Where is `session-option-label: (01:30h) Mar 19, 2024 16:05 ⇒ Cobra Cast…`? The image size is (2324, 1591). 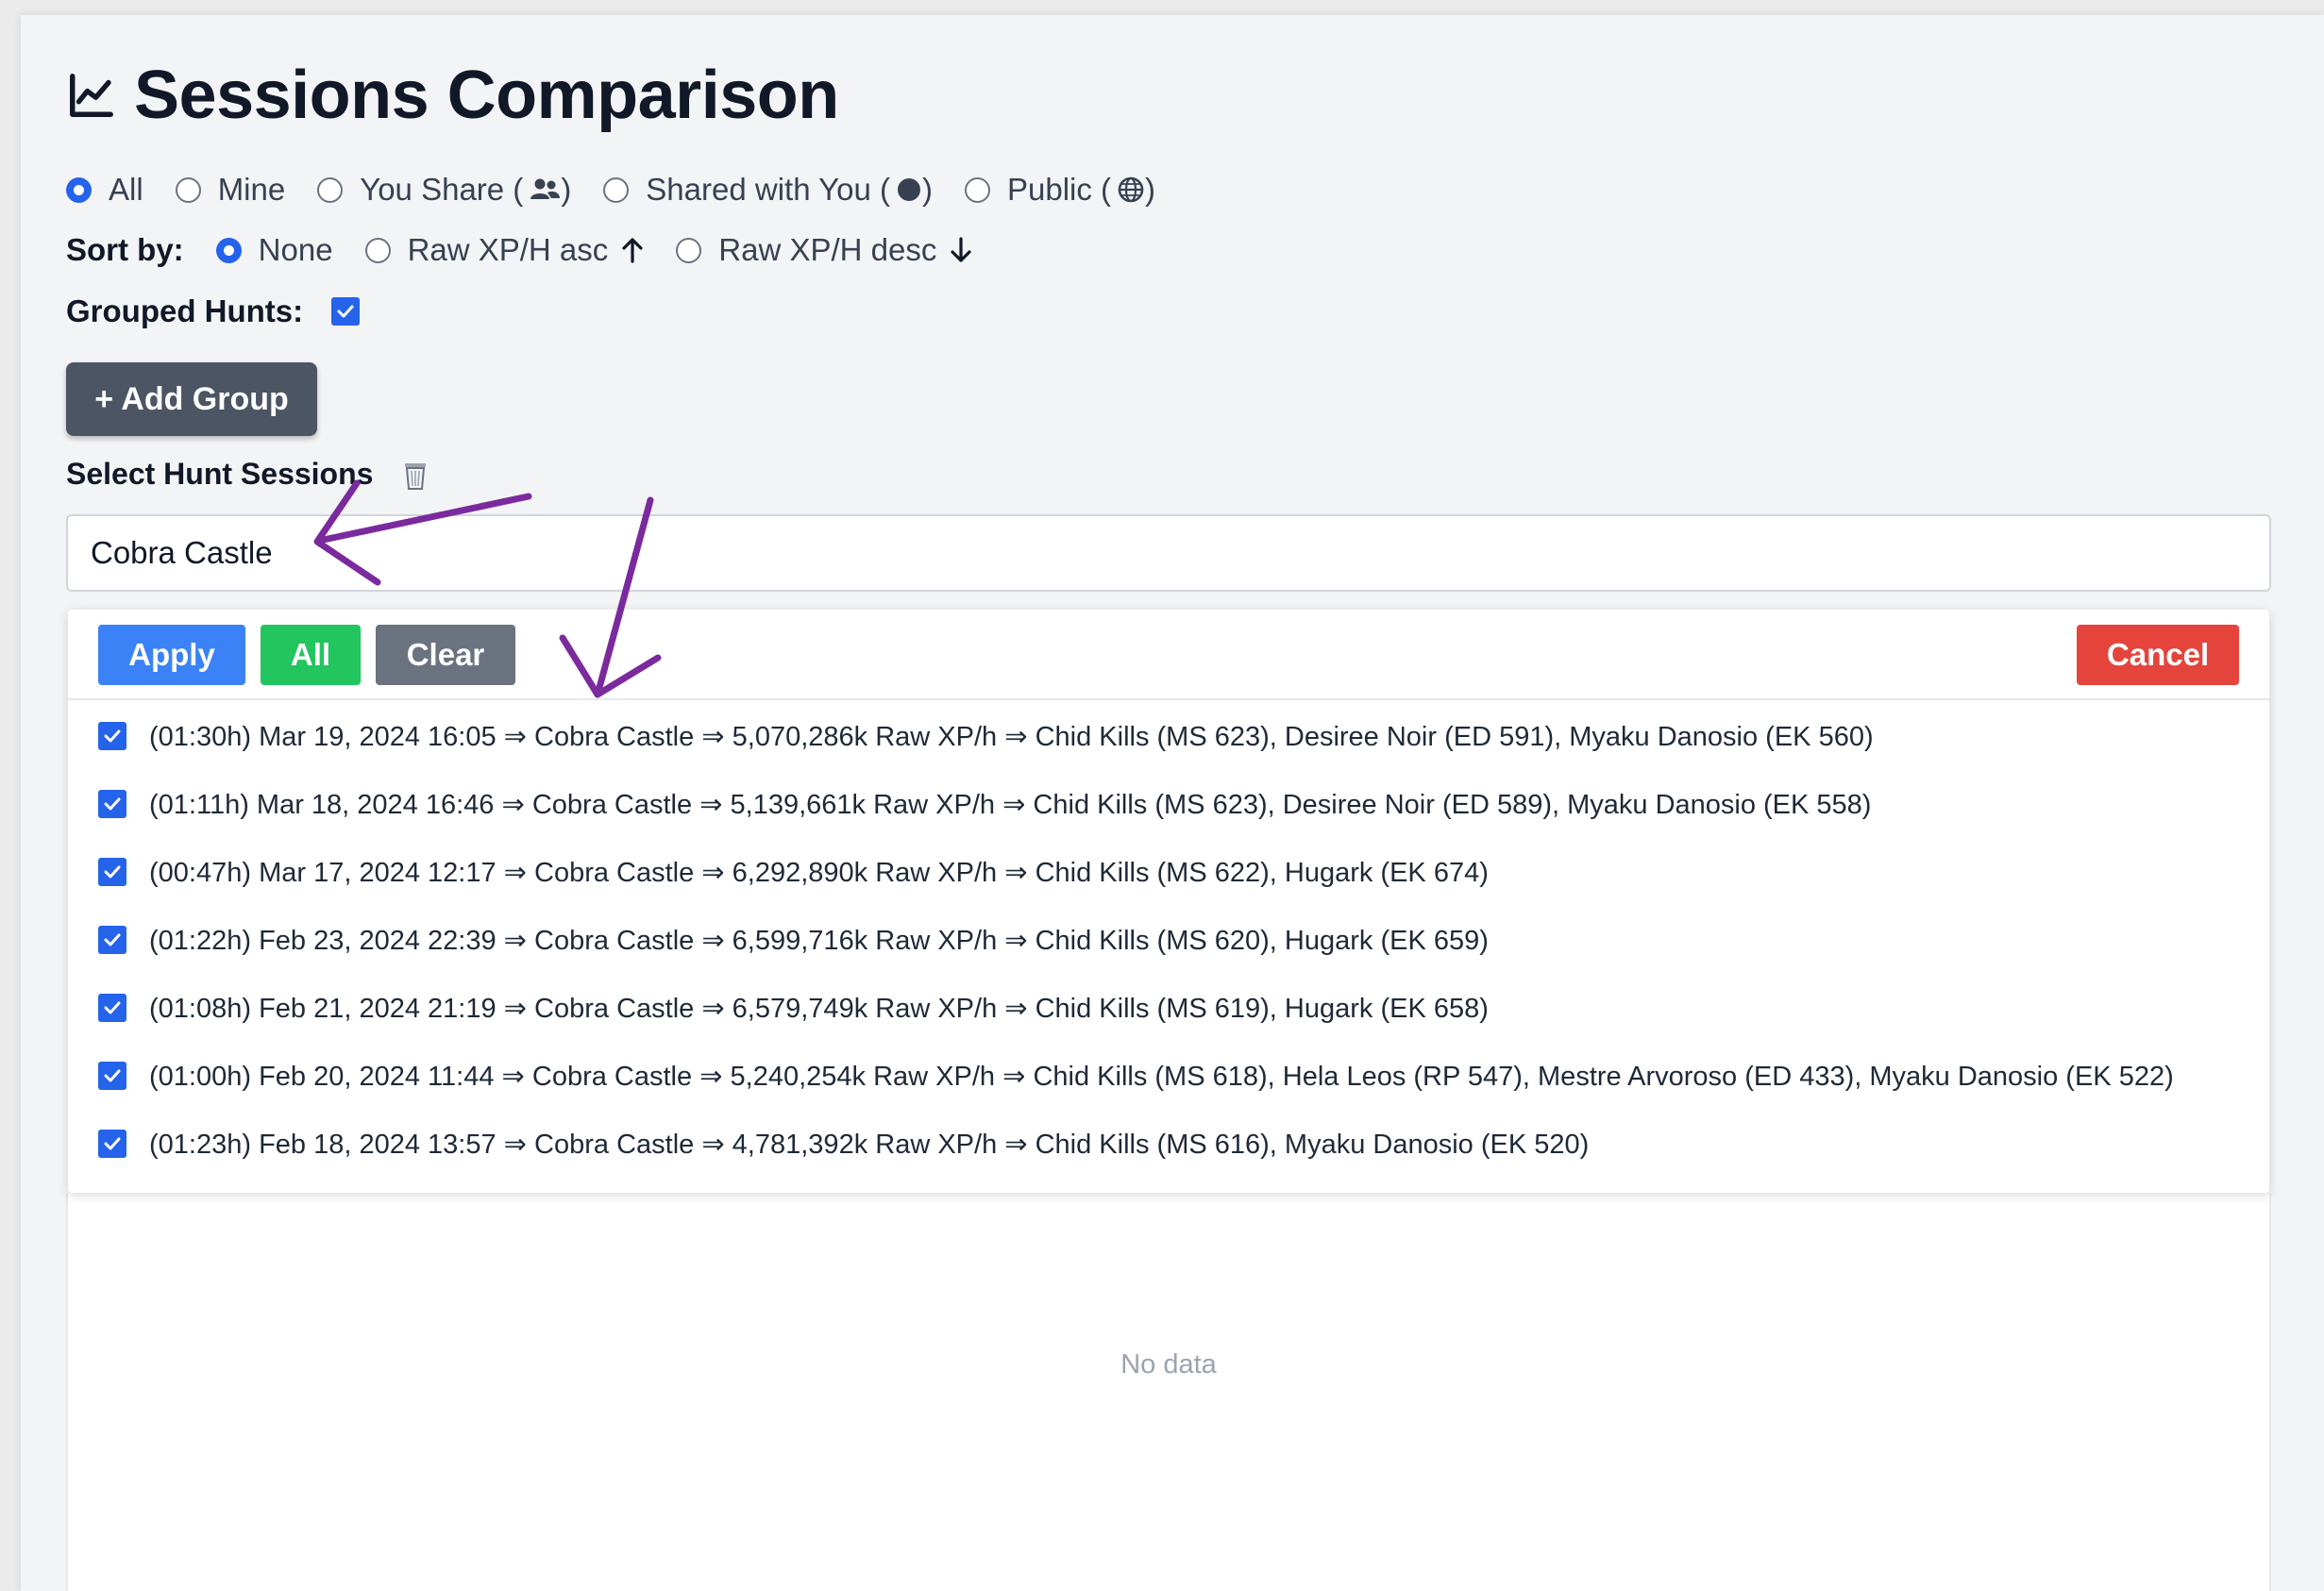 session-option-label: (01:30h) Mar 19, 2024 16:05 ⇒ Cobra Cast… is located at coordinates (1012, 736).